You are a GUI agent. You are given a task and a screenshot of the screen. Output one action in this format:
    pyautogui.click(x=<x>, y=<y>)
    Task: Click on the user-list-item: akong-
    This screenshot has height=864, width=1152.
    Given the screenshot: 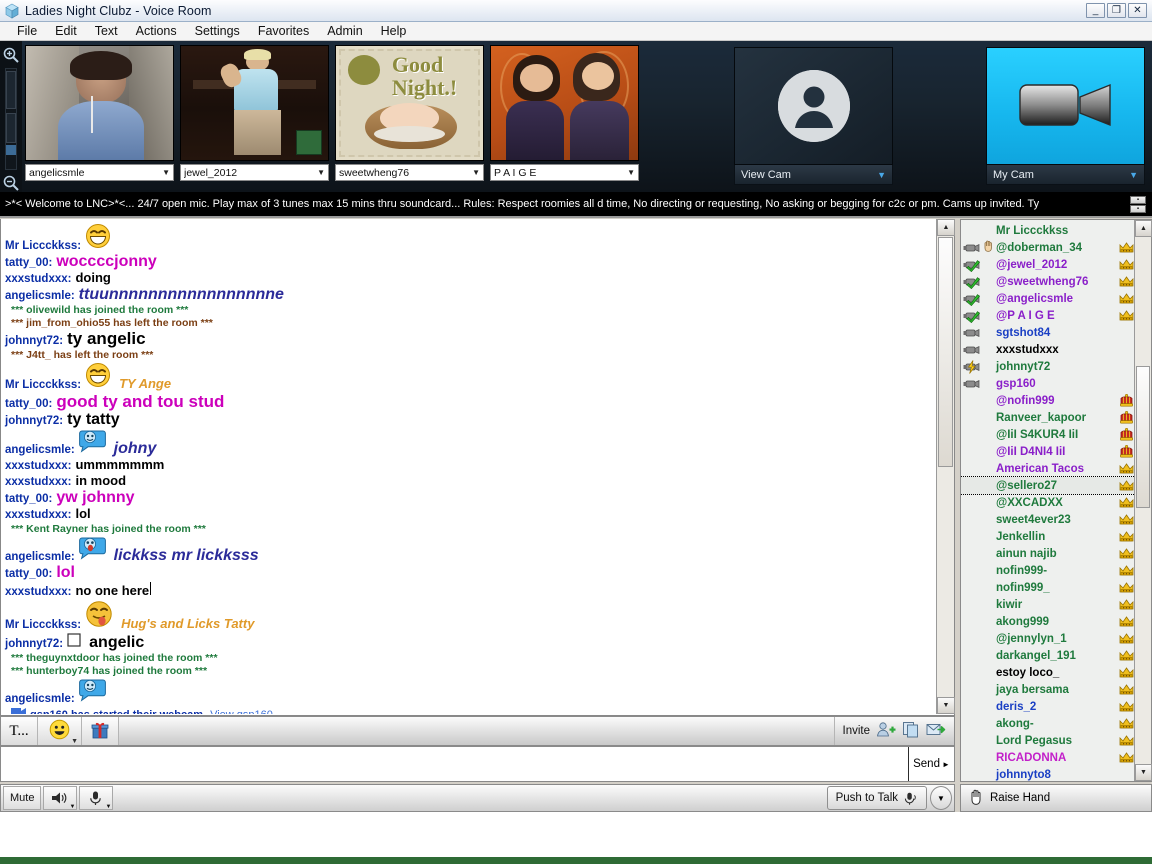 What is the action you would take?
    pyautogui.click(x=1048, y=723)
    